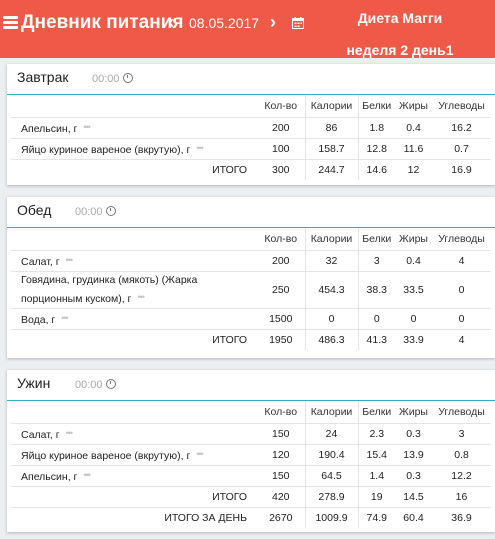 This screenshot has height=539, width=495. What do you see at coordinates (413, 290) in the screenshot?
I see `fat-value: 33.5` at bounding box center [413, 290].